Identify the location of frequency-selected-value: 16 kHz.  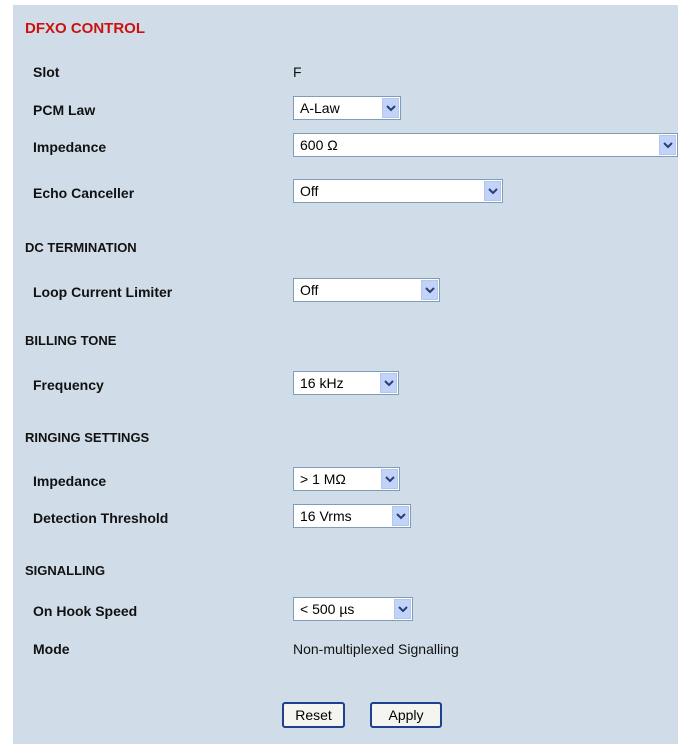
(322, 383).